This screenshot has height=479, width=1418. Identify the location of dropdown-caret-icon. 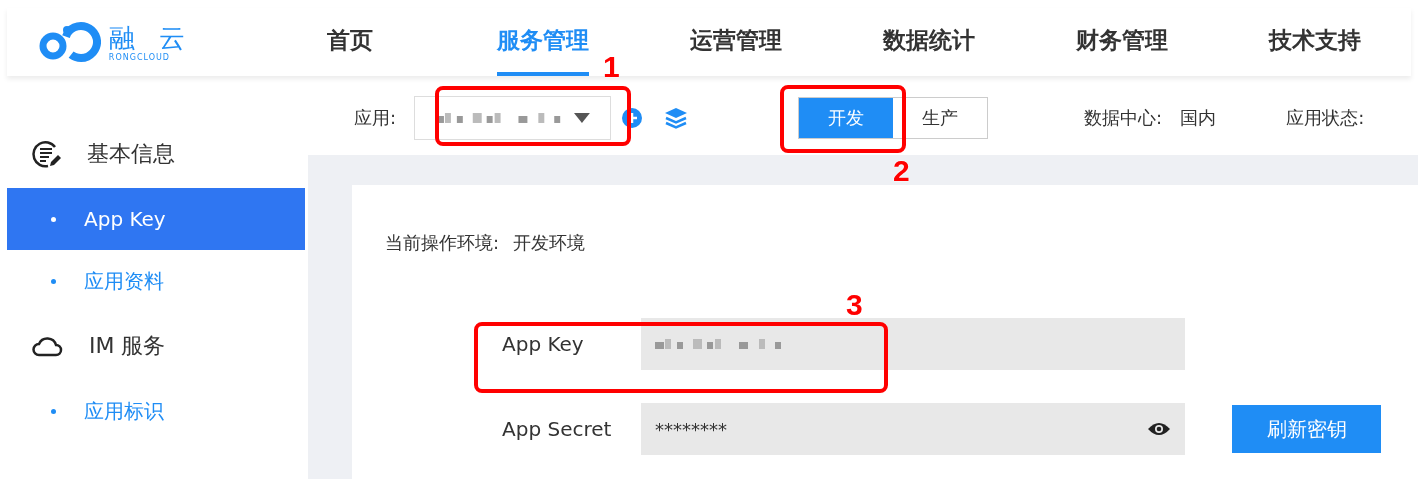
(582, 117).